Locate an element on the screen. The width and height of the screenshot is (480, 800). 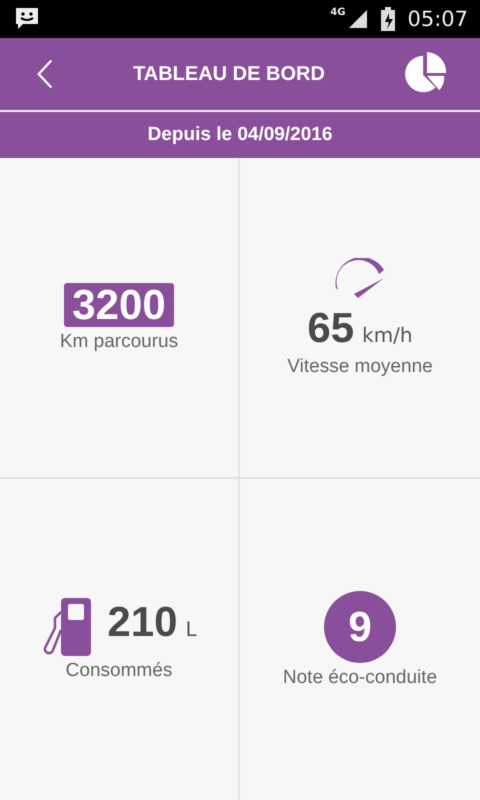
distance-value: 3200 is located at coordinates (119, 304).